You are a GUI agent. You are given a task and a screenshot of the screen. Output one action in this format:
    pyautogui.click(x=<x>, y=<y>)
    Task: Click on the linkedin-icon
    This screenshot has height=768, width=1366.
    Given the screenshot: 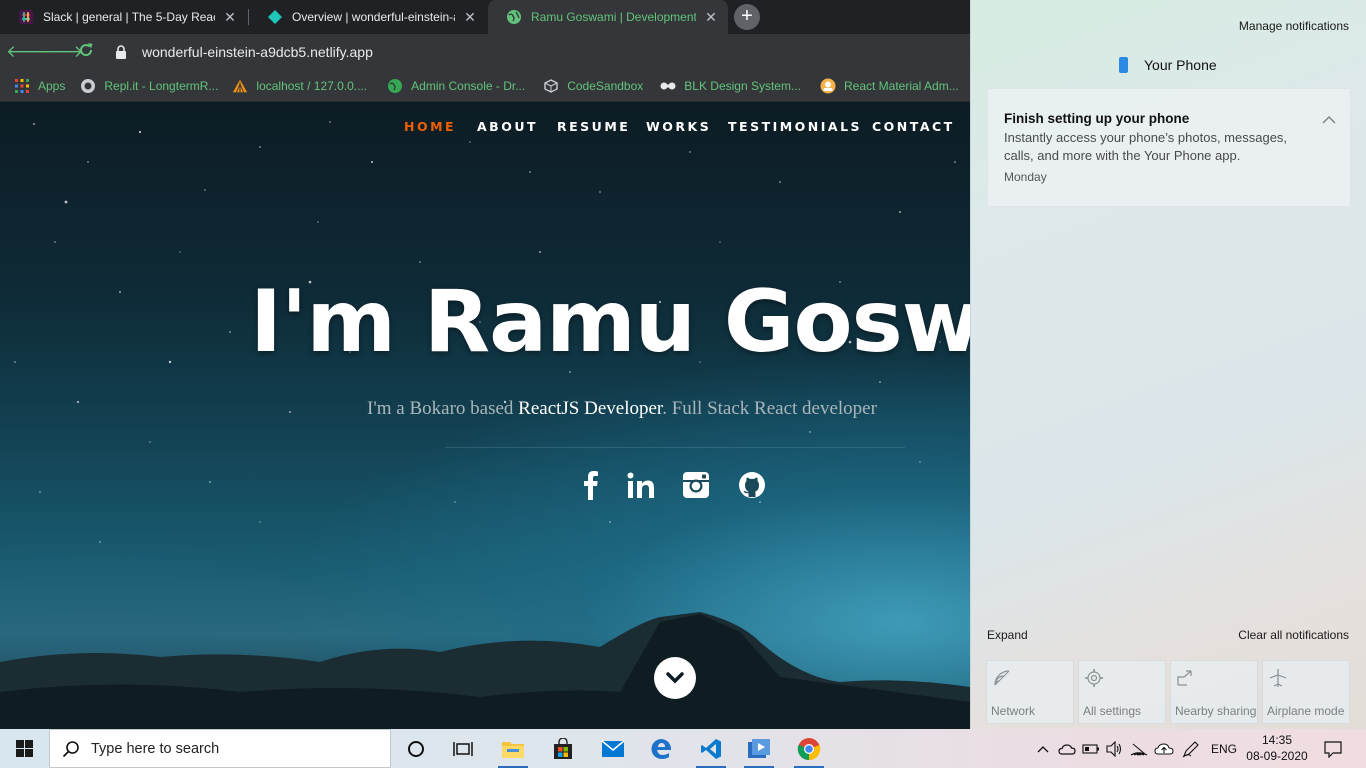 What is the action you would take?
    pyautogui.click(x=641, y=485)
    